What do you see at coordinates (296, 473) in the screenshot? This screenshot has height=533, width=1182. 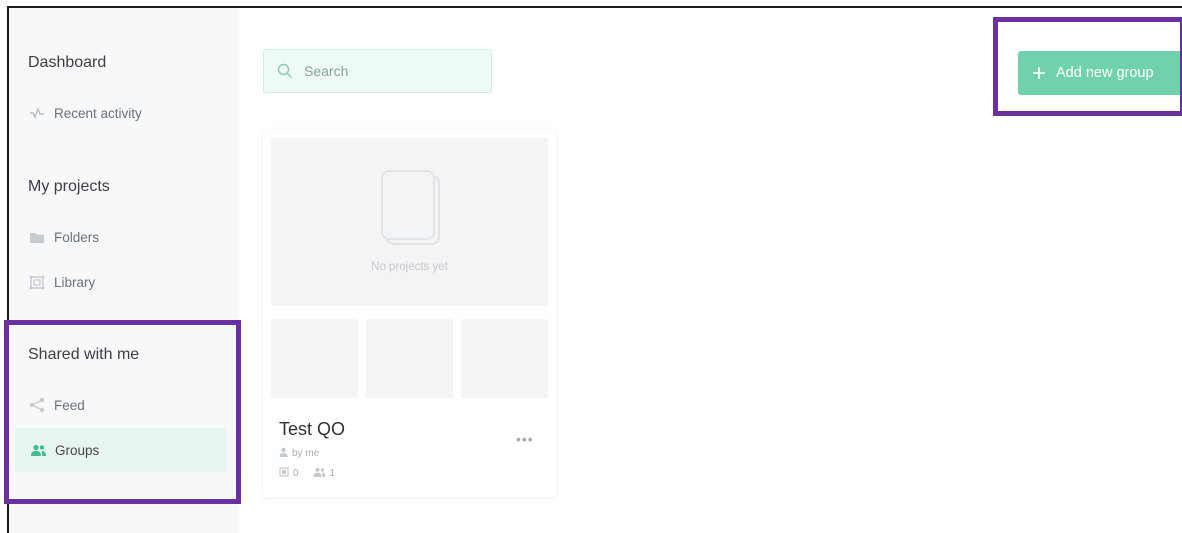 I see `projects-count: 0` at bounding box center [296, 473].